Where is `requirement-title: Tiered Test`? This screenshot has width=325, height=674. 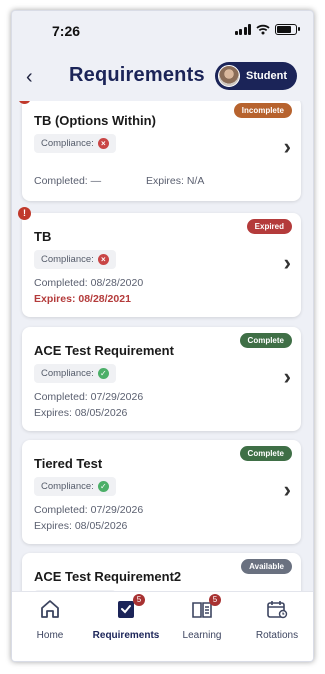 requirement-title: Tiered Test is located at coordinates (68, 463).